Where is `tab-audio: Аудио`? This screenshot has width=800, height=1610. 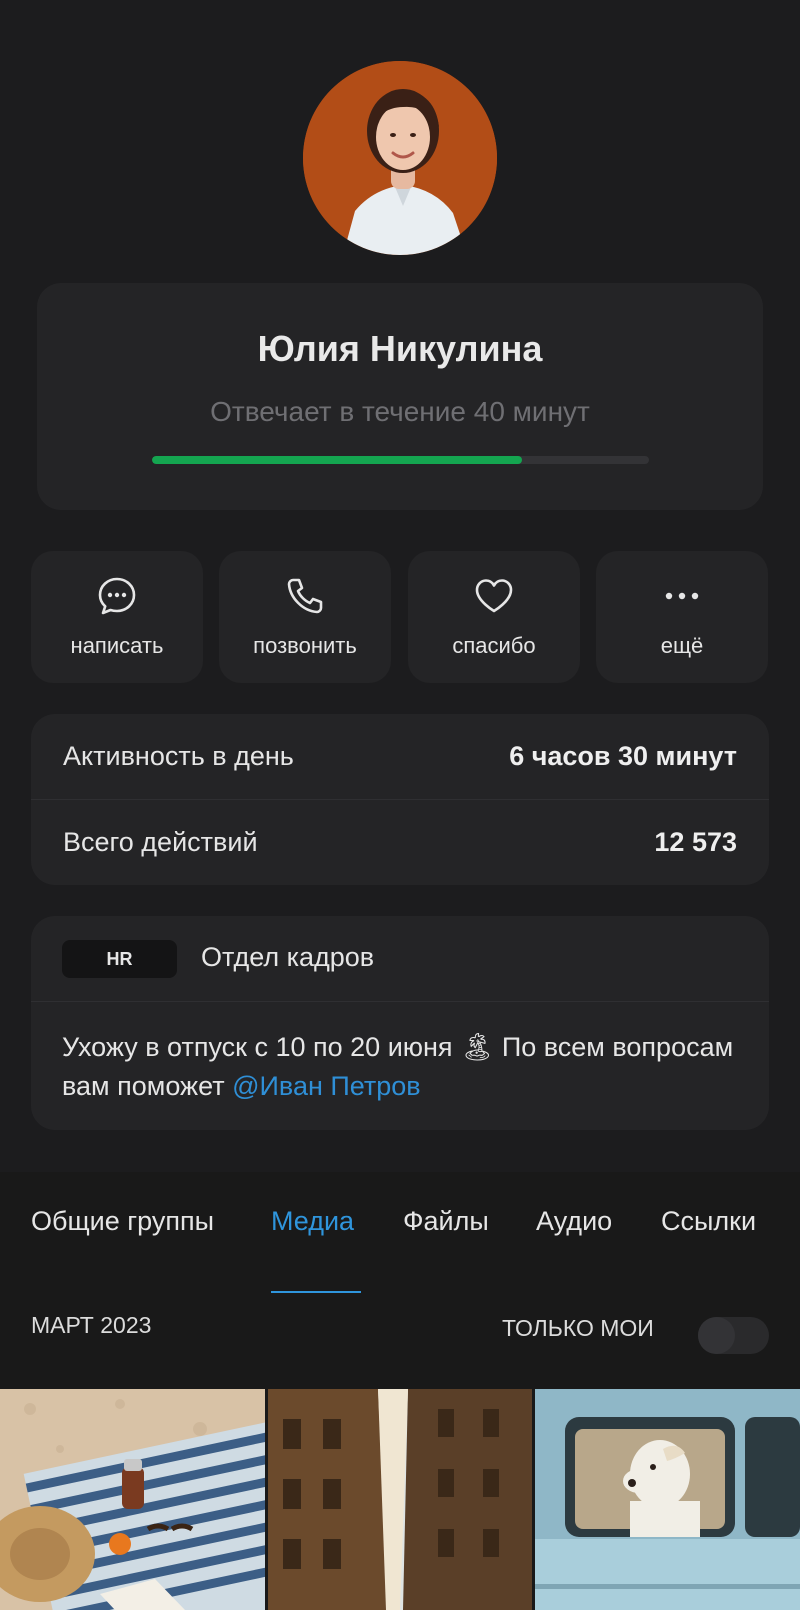
tab-audio: Аудио is located at coordinates (574, 1221).